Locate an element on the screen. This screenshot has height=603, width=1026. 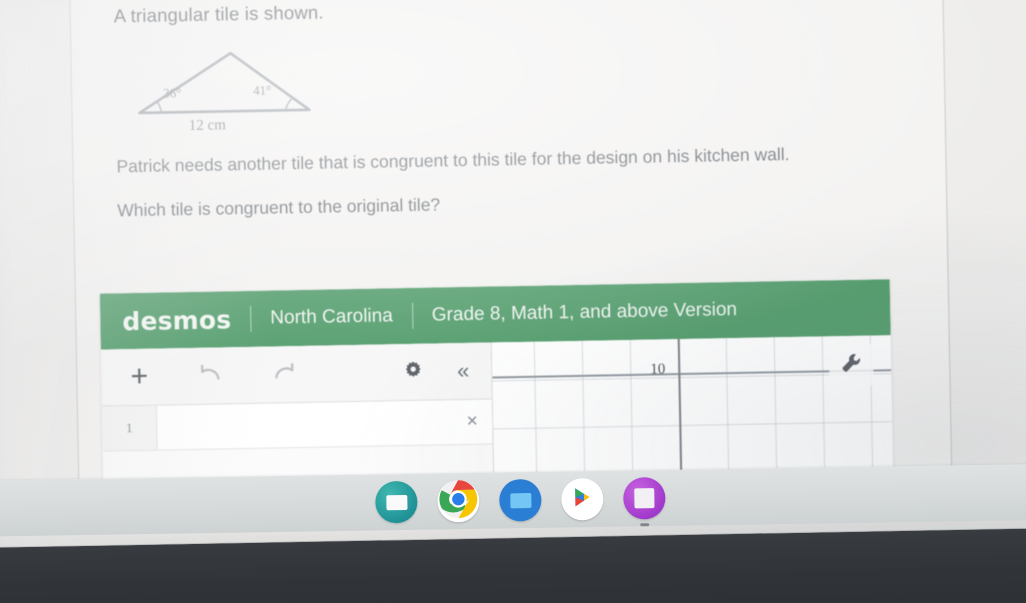
shelf-item-desmos-test-app is located at coordinates (396, 502).